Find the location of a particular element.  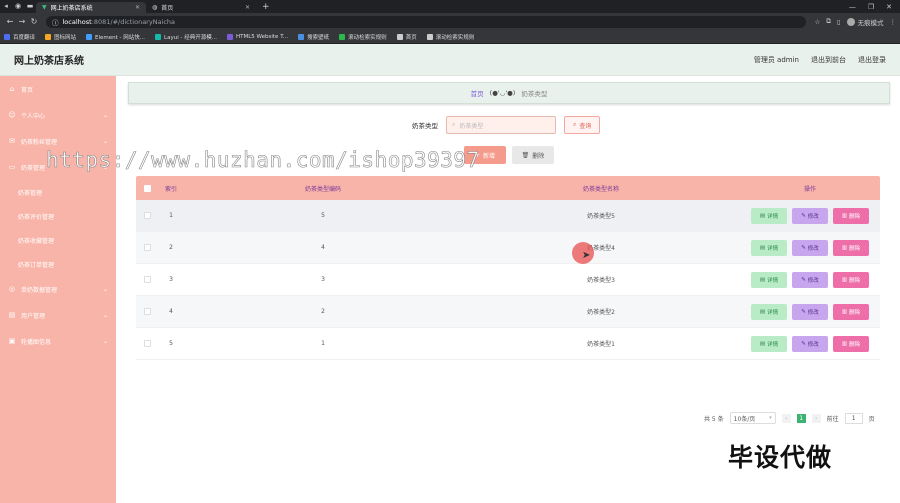

search-input: ⌕ 奶茶类型 is located at coordinates (501, 125).